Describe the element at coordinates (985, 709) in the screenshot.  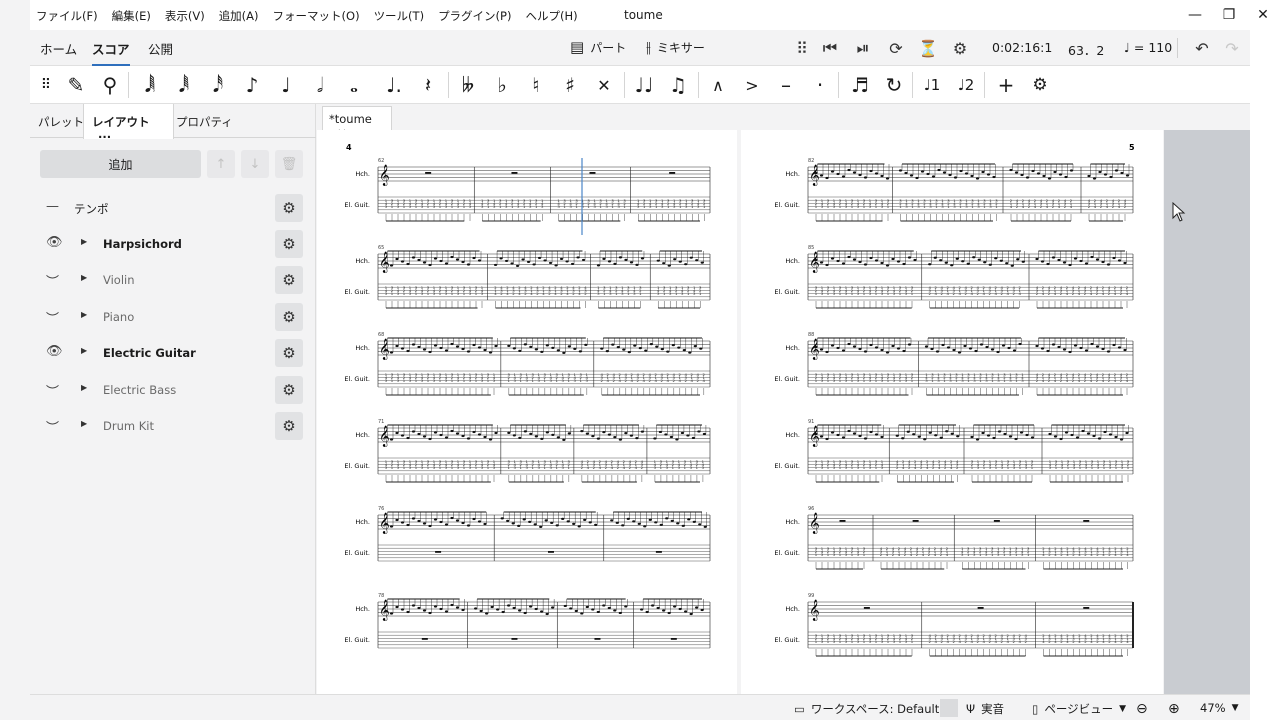
I see `concert-pitch-toggle: Ψ 実音` at that location.